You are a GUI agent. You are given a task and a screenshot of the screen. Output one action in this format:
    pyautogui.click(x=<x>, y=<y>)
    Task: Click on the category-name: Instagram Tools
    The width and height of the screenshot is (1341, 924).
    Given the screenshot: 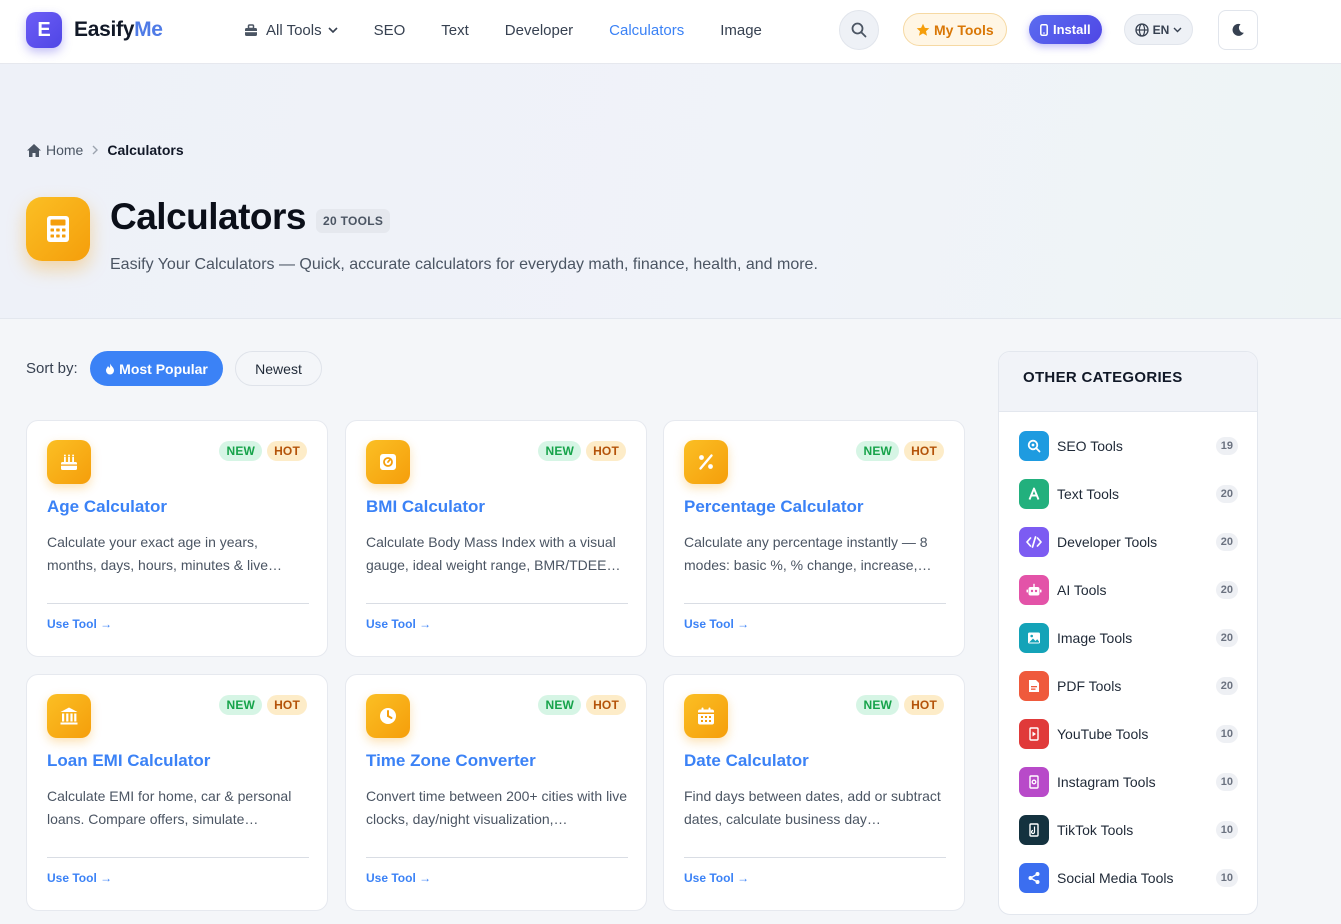 What is the action you would take?
    pyautogui.click(x=1106, y=782)
    